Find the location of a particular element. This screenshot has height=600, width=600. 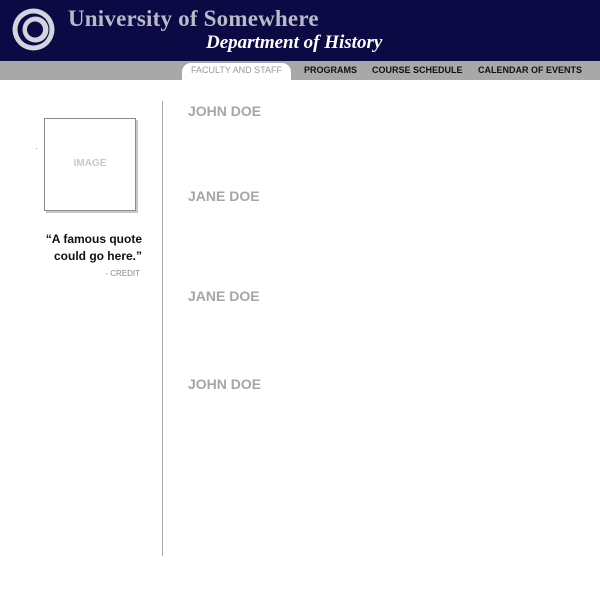

famous-quote: “A famous quote could go here.” is located at coordinates (81, 248).